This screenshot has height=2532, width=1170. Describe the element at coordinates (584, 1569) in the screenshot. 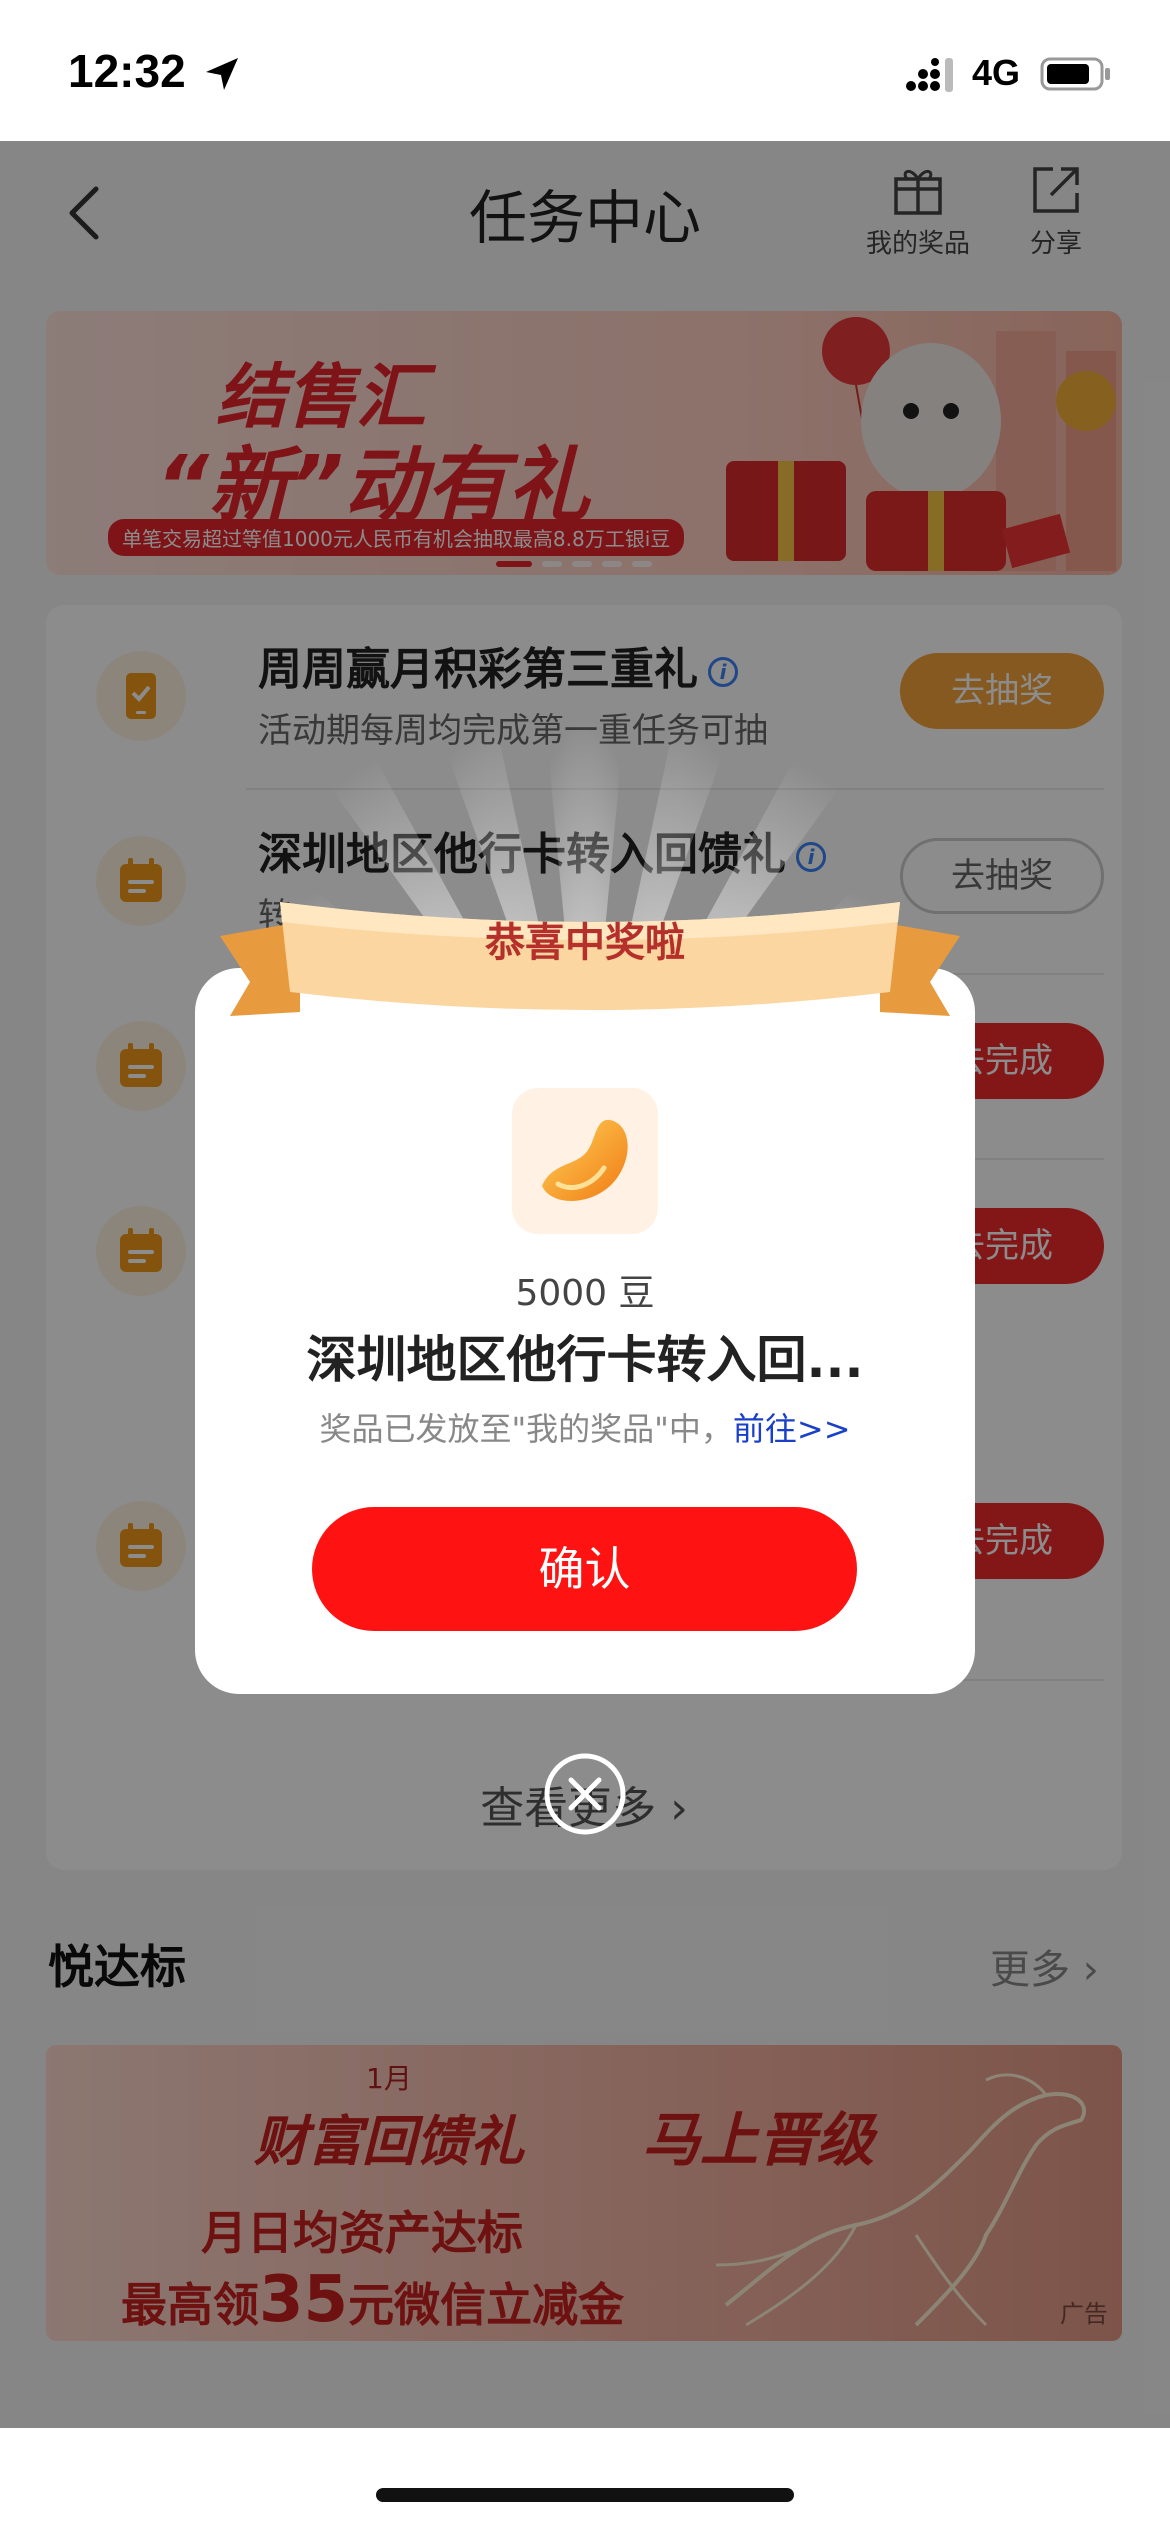

I see `confirm-button: 确认` at that location.